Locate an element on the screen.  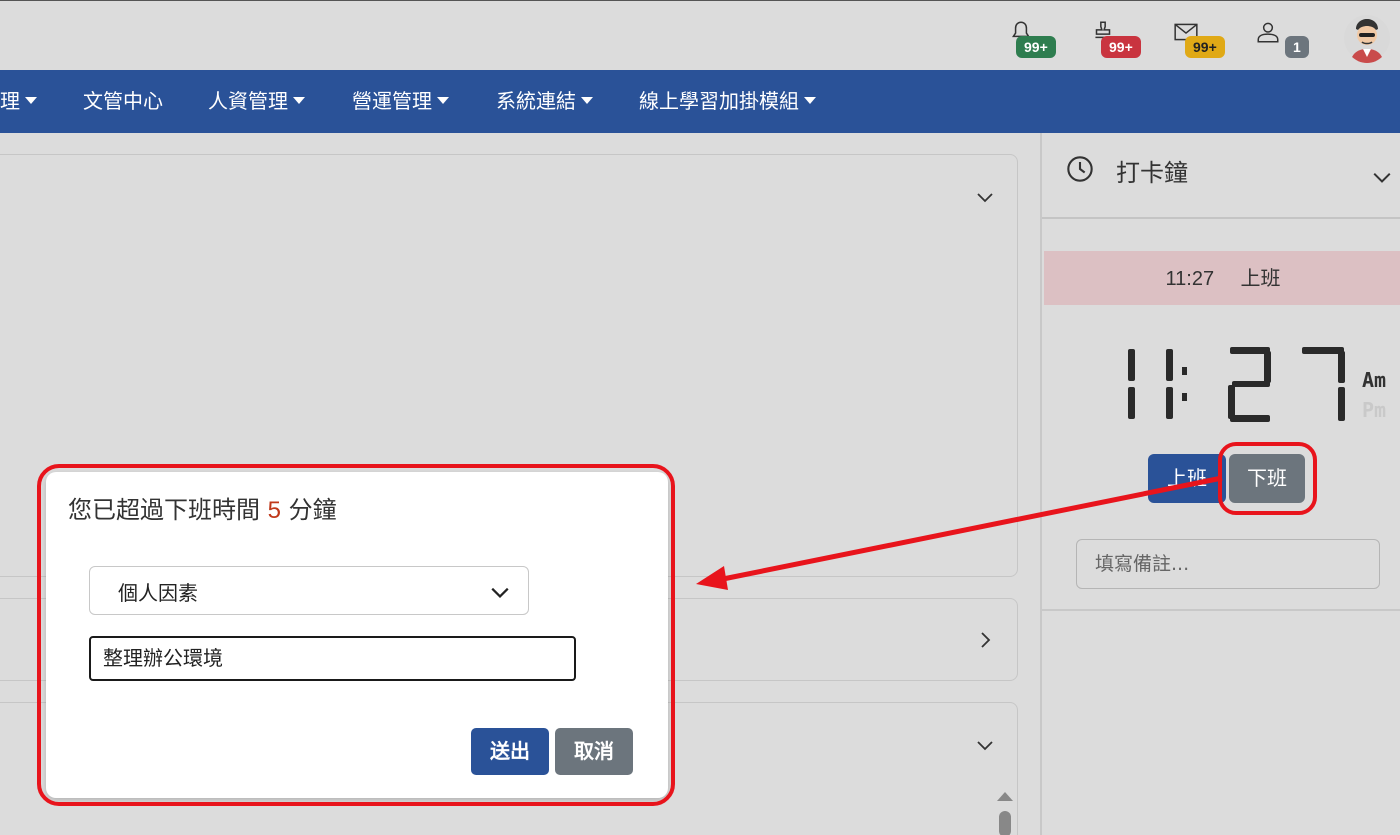
digital-clock: Am Pm is located at coordinates (1261, 385).